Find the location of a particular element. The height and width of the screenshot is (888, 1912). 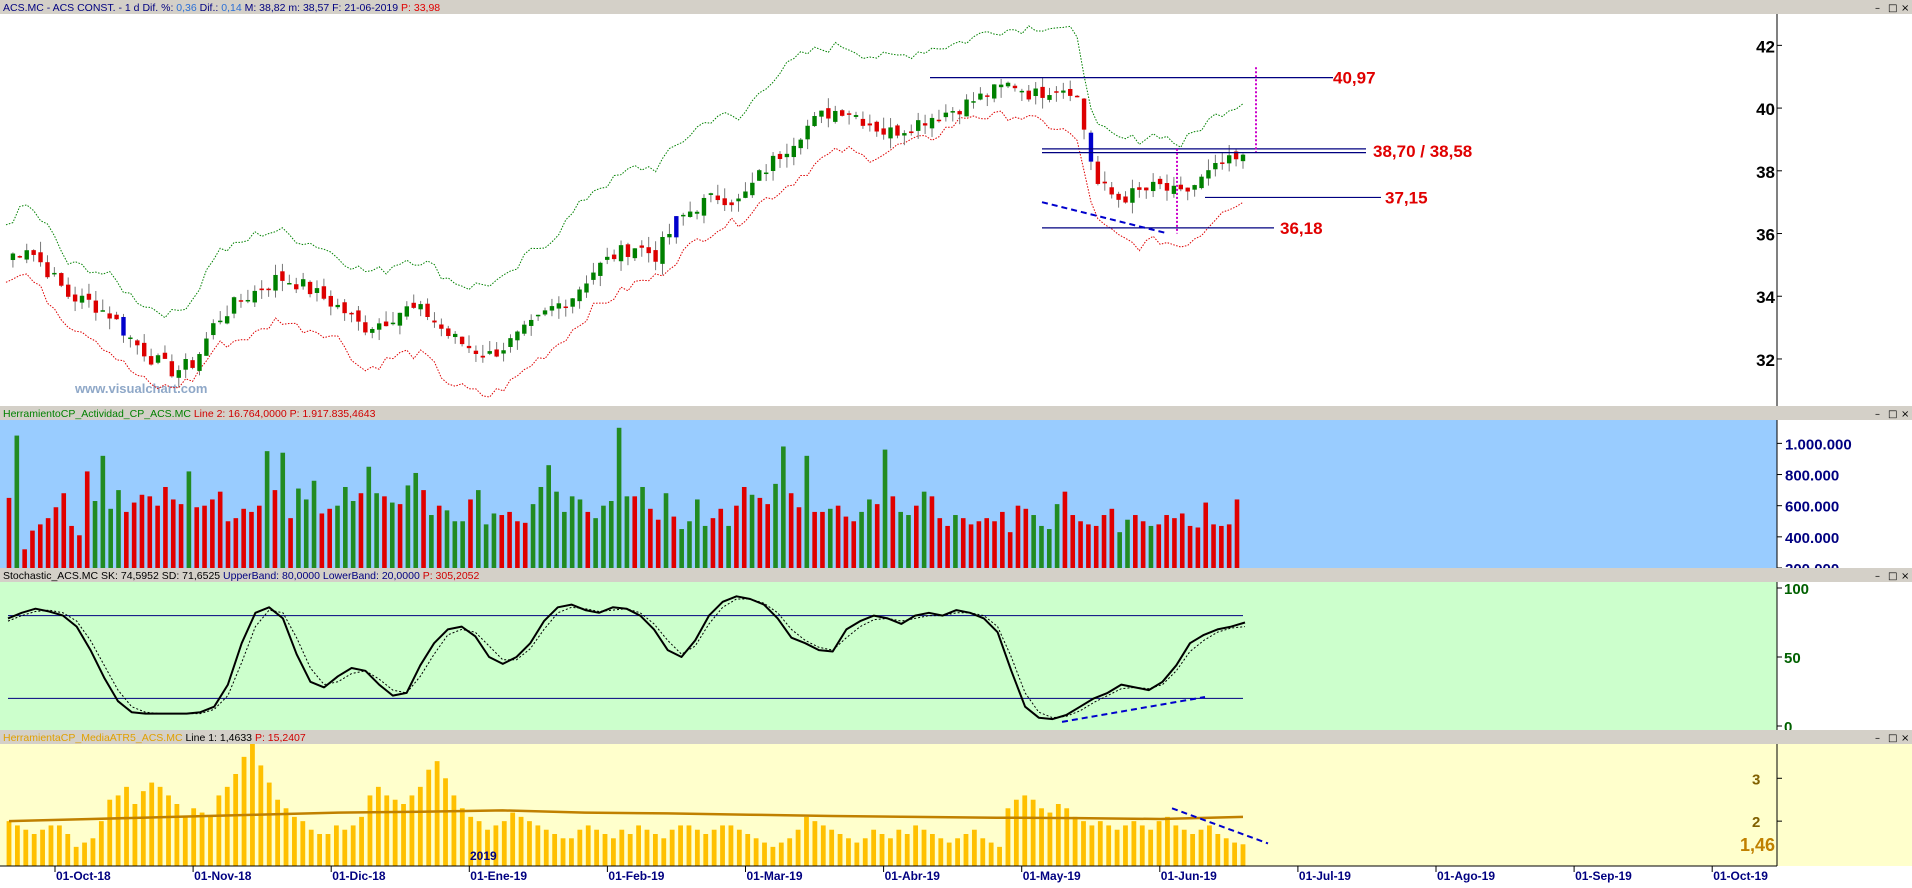

level-label: 40,97 is located at coordinates (1354, 78).